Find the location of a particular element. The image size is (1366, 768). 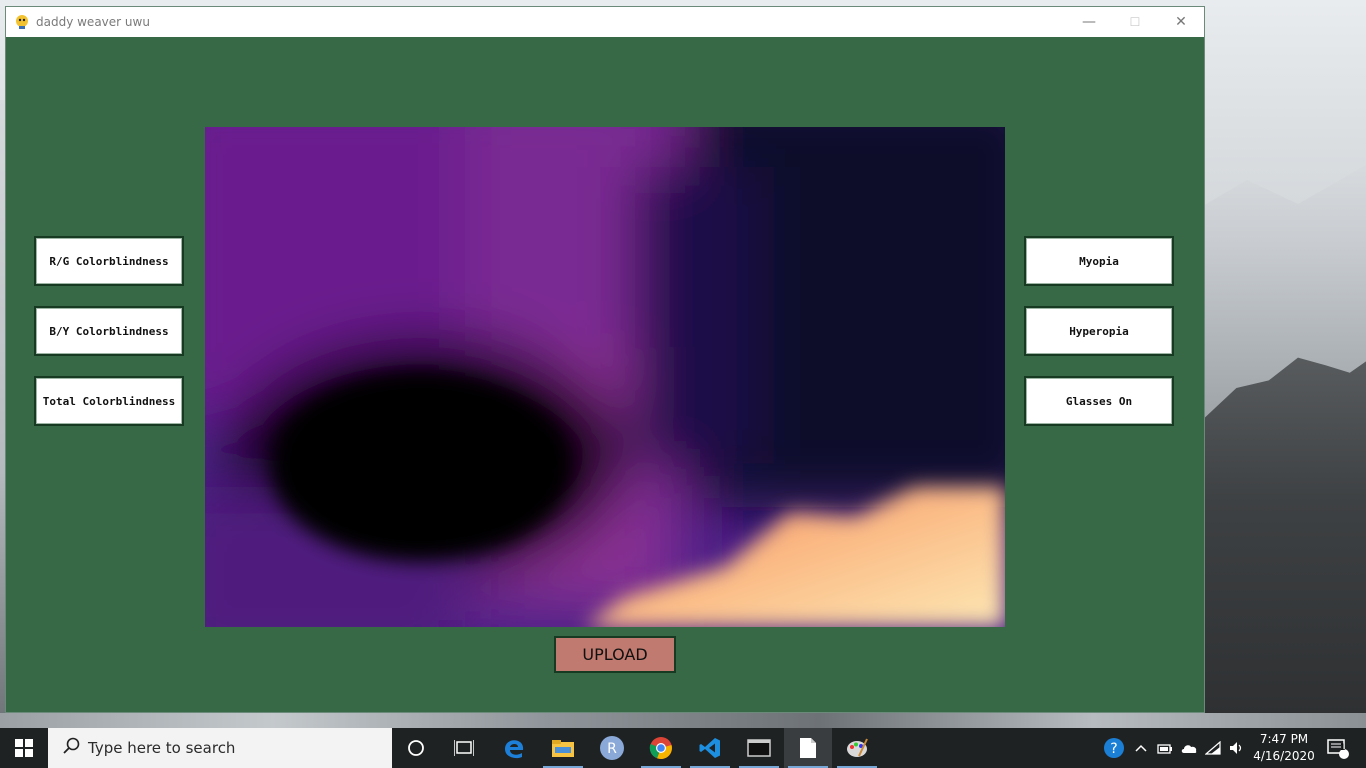

window-title: daddy weaver uwu is located at coordinates (93, 22).